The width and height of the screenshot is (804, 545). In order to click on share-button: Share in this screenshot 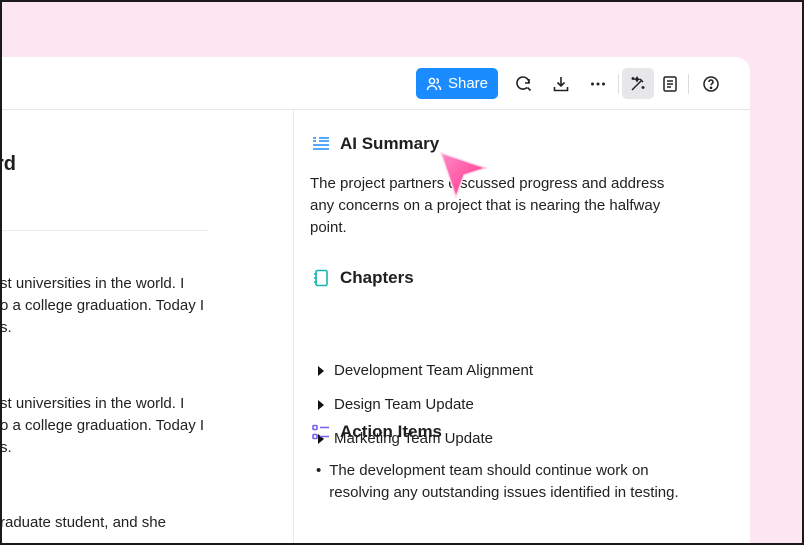, I will do `click(457, 83)`.